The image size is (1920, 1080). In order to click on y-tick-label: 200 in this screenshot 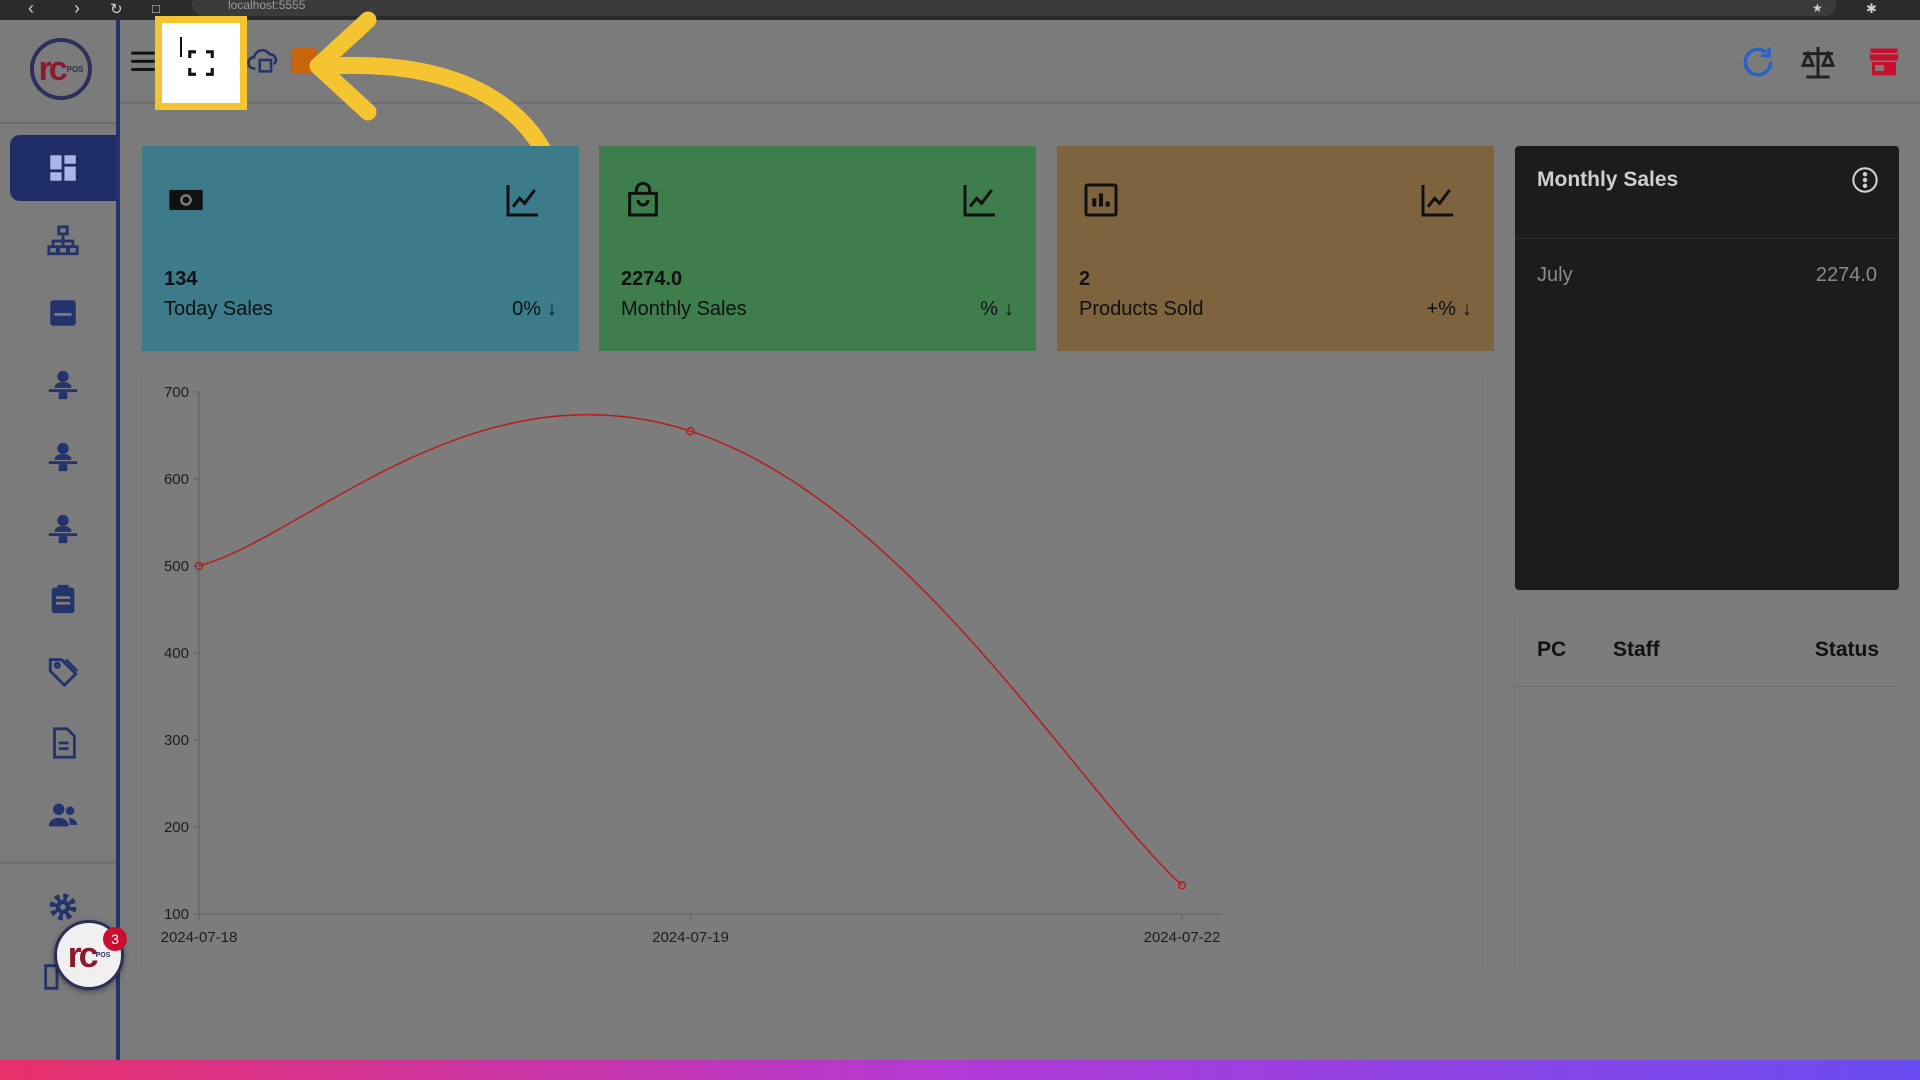, I will do `click(176, 827)`.